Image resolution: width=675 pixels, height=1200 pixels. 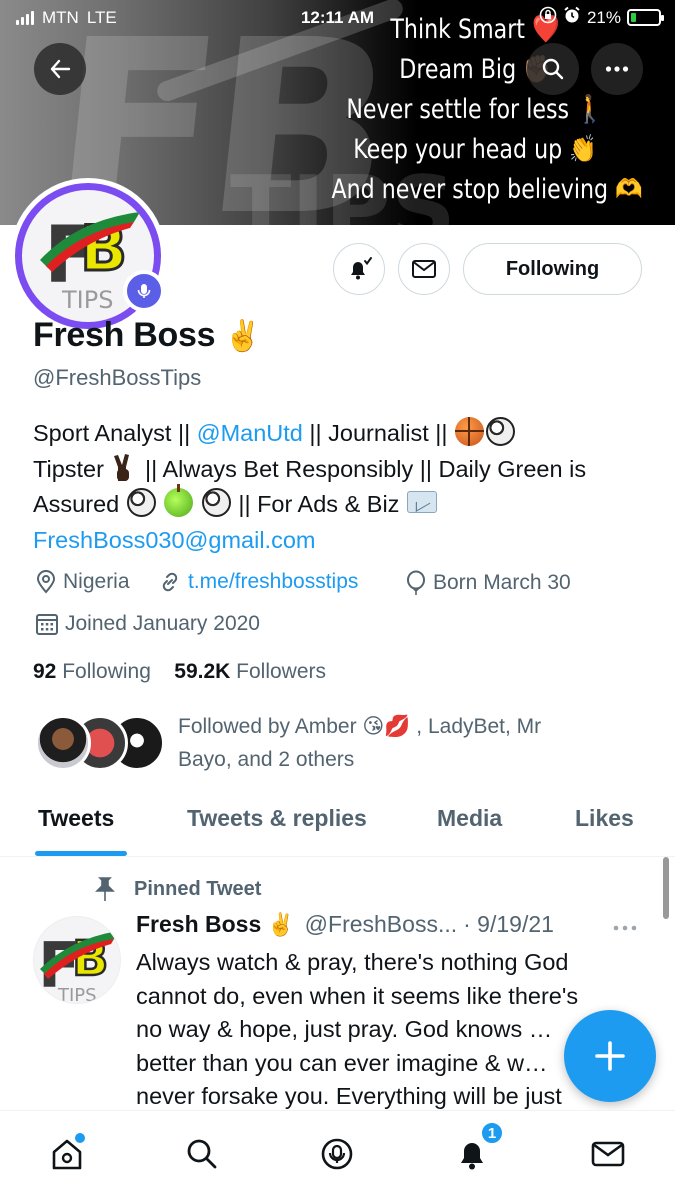 I want to click on battery-percent: 21%, so click(x=603, y=17).